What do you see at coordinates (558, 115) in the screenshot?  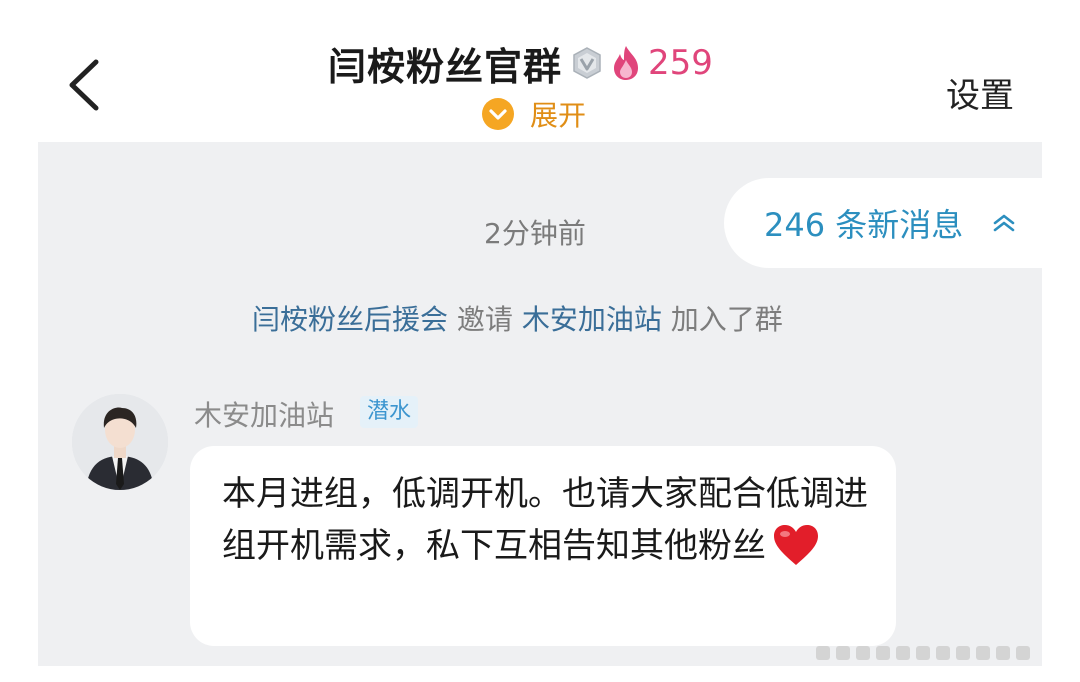 I see `expand-label: 展开` at bounding box center [558, 115].